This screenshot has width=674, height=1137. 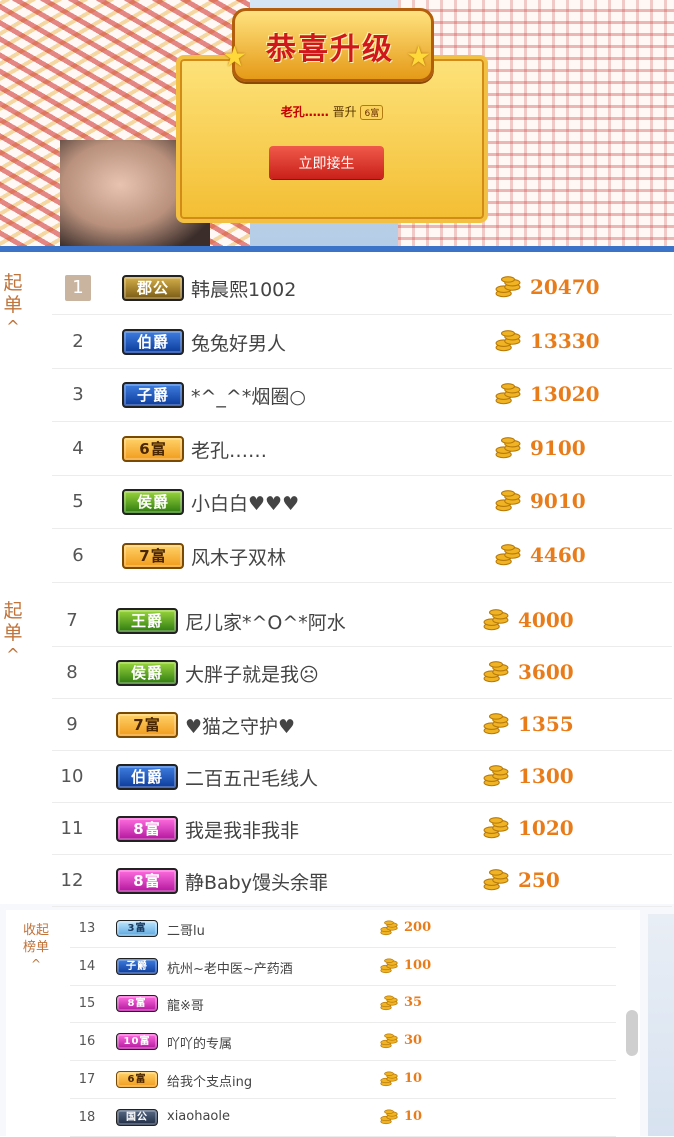 I want to click on table-row: 17 6富 给我个支点ing 10, so click(x=343, y=1080).